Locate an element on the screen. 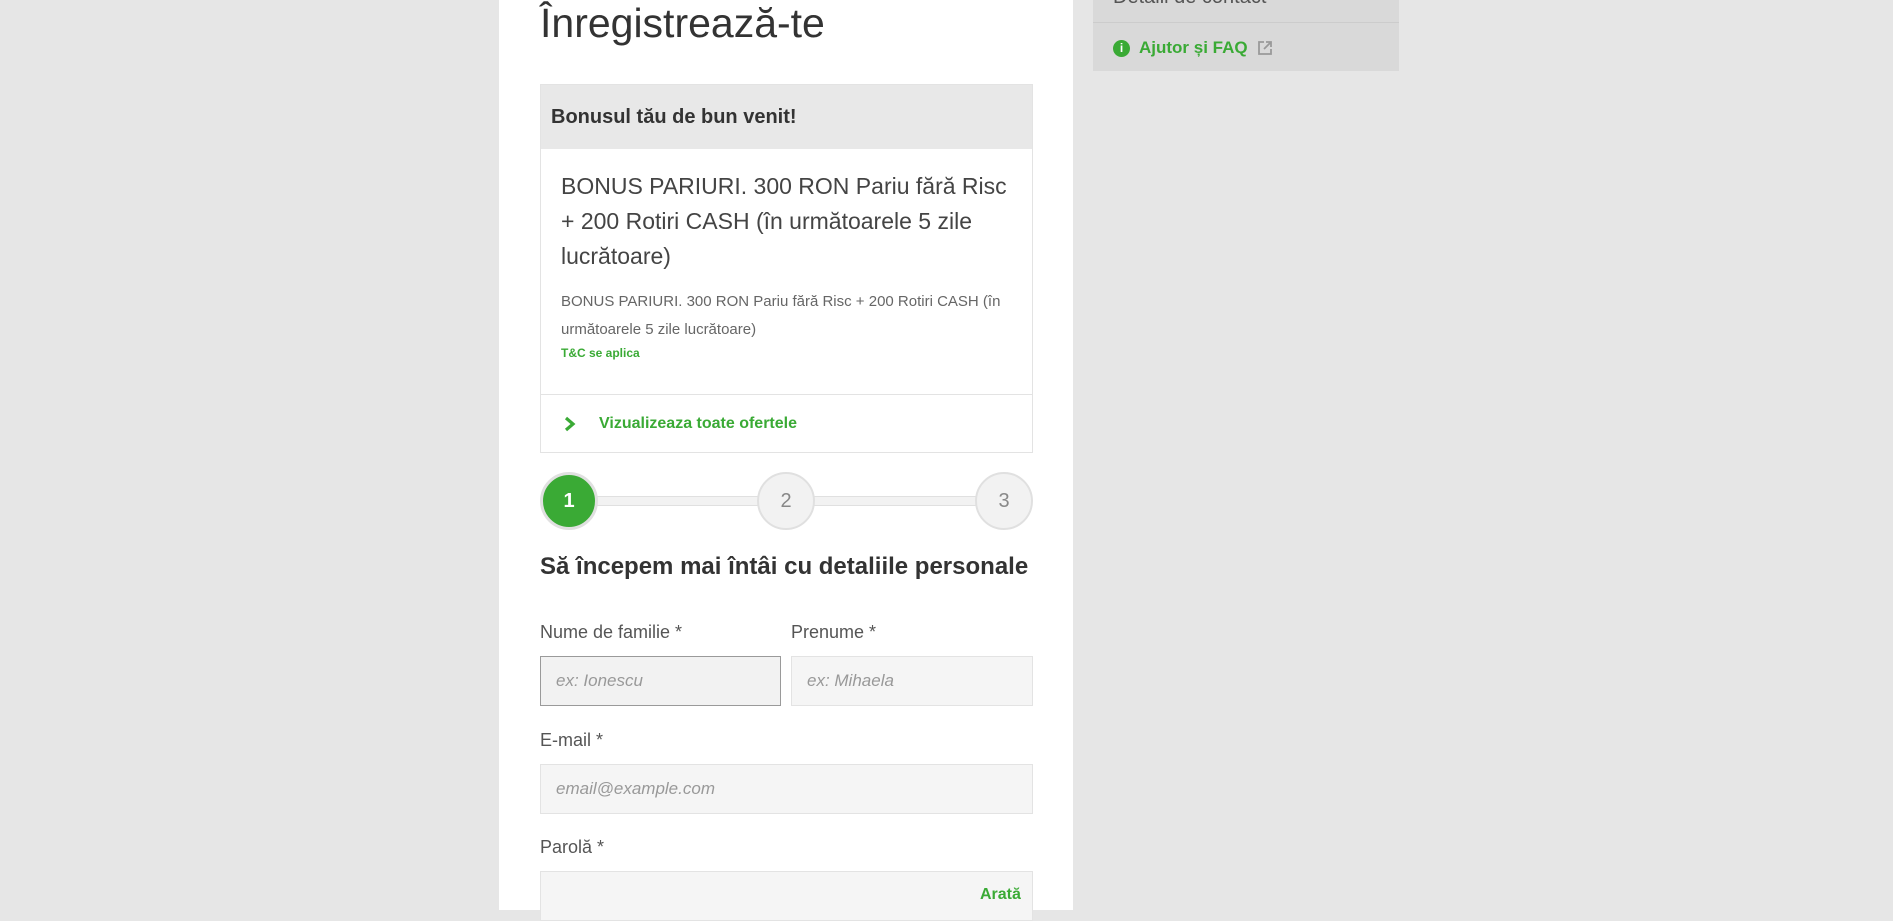 The height and width of the screenshot is (921, 1893). registration-stepper: 1 2 3 is located at coordinates (786, 502).